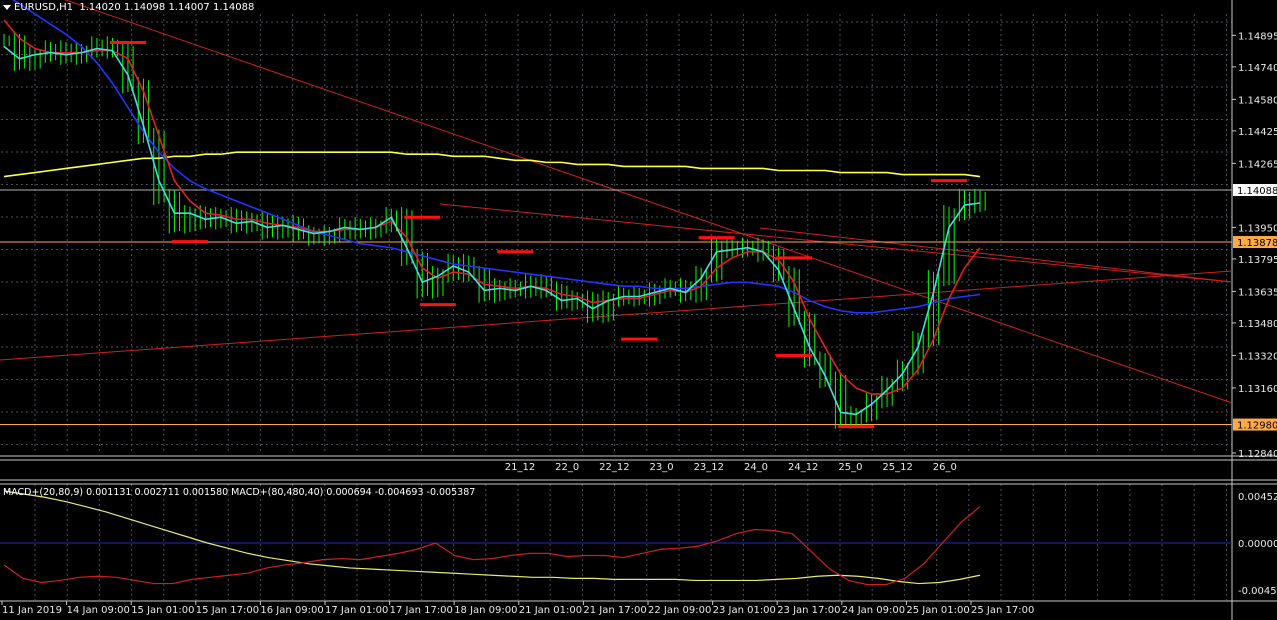 The height and width of the screenshot is (620, 1277). Describe the element at coordinates (356, 610) in the screenshot. I see `time-tick-label: 17 Jan 01:00` at that location.